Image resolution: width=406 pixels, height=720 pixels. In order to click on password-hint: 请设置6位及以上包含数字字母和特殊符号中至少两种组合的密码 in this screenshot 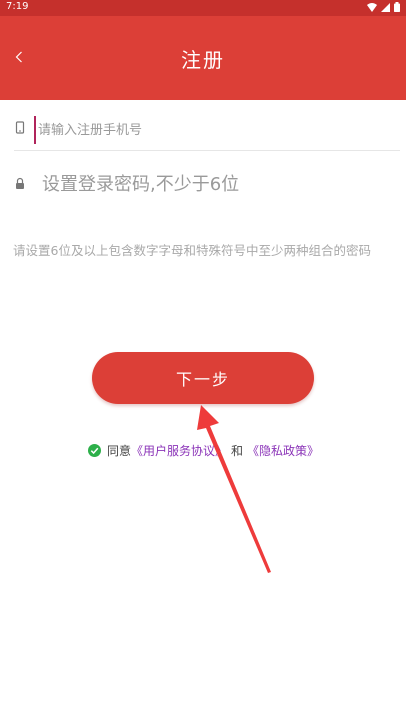, I will do `click(192, 250)`.